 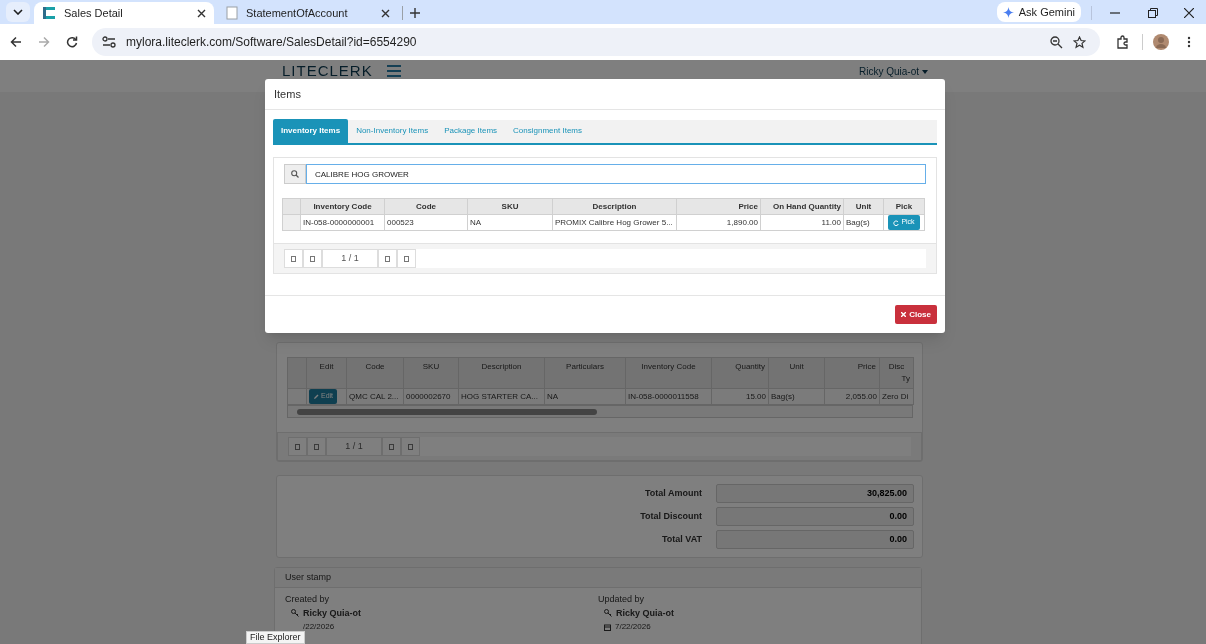 I want to click on field-label: Updated by, so click(x=622, y=599).